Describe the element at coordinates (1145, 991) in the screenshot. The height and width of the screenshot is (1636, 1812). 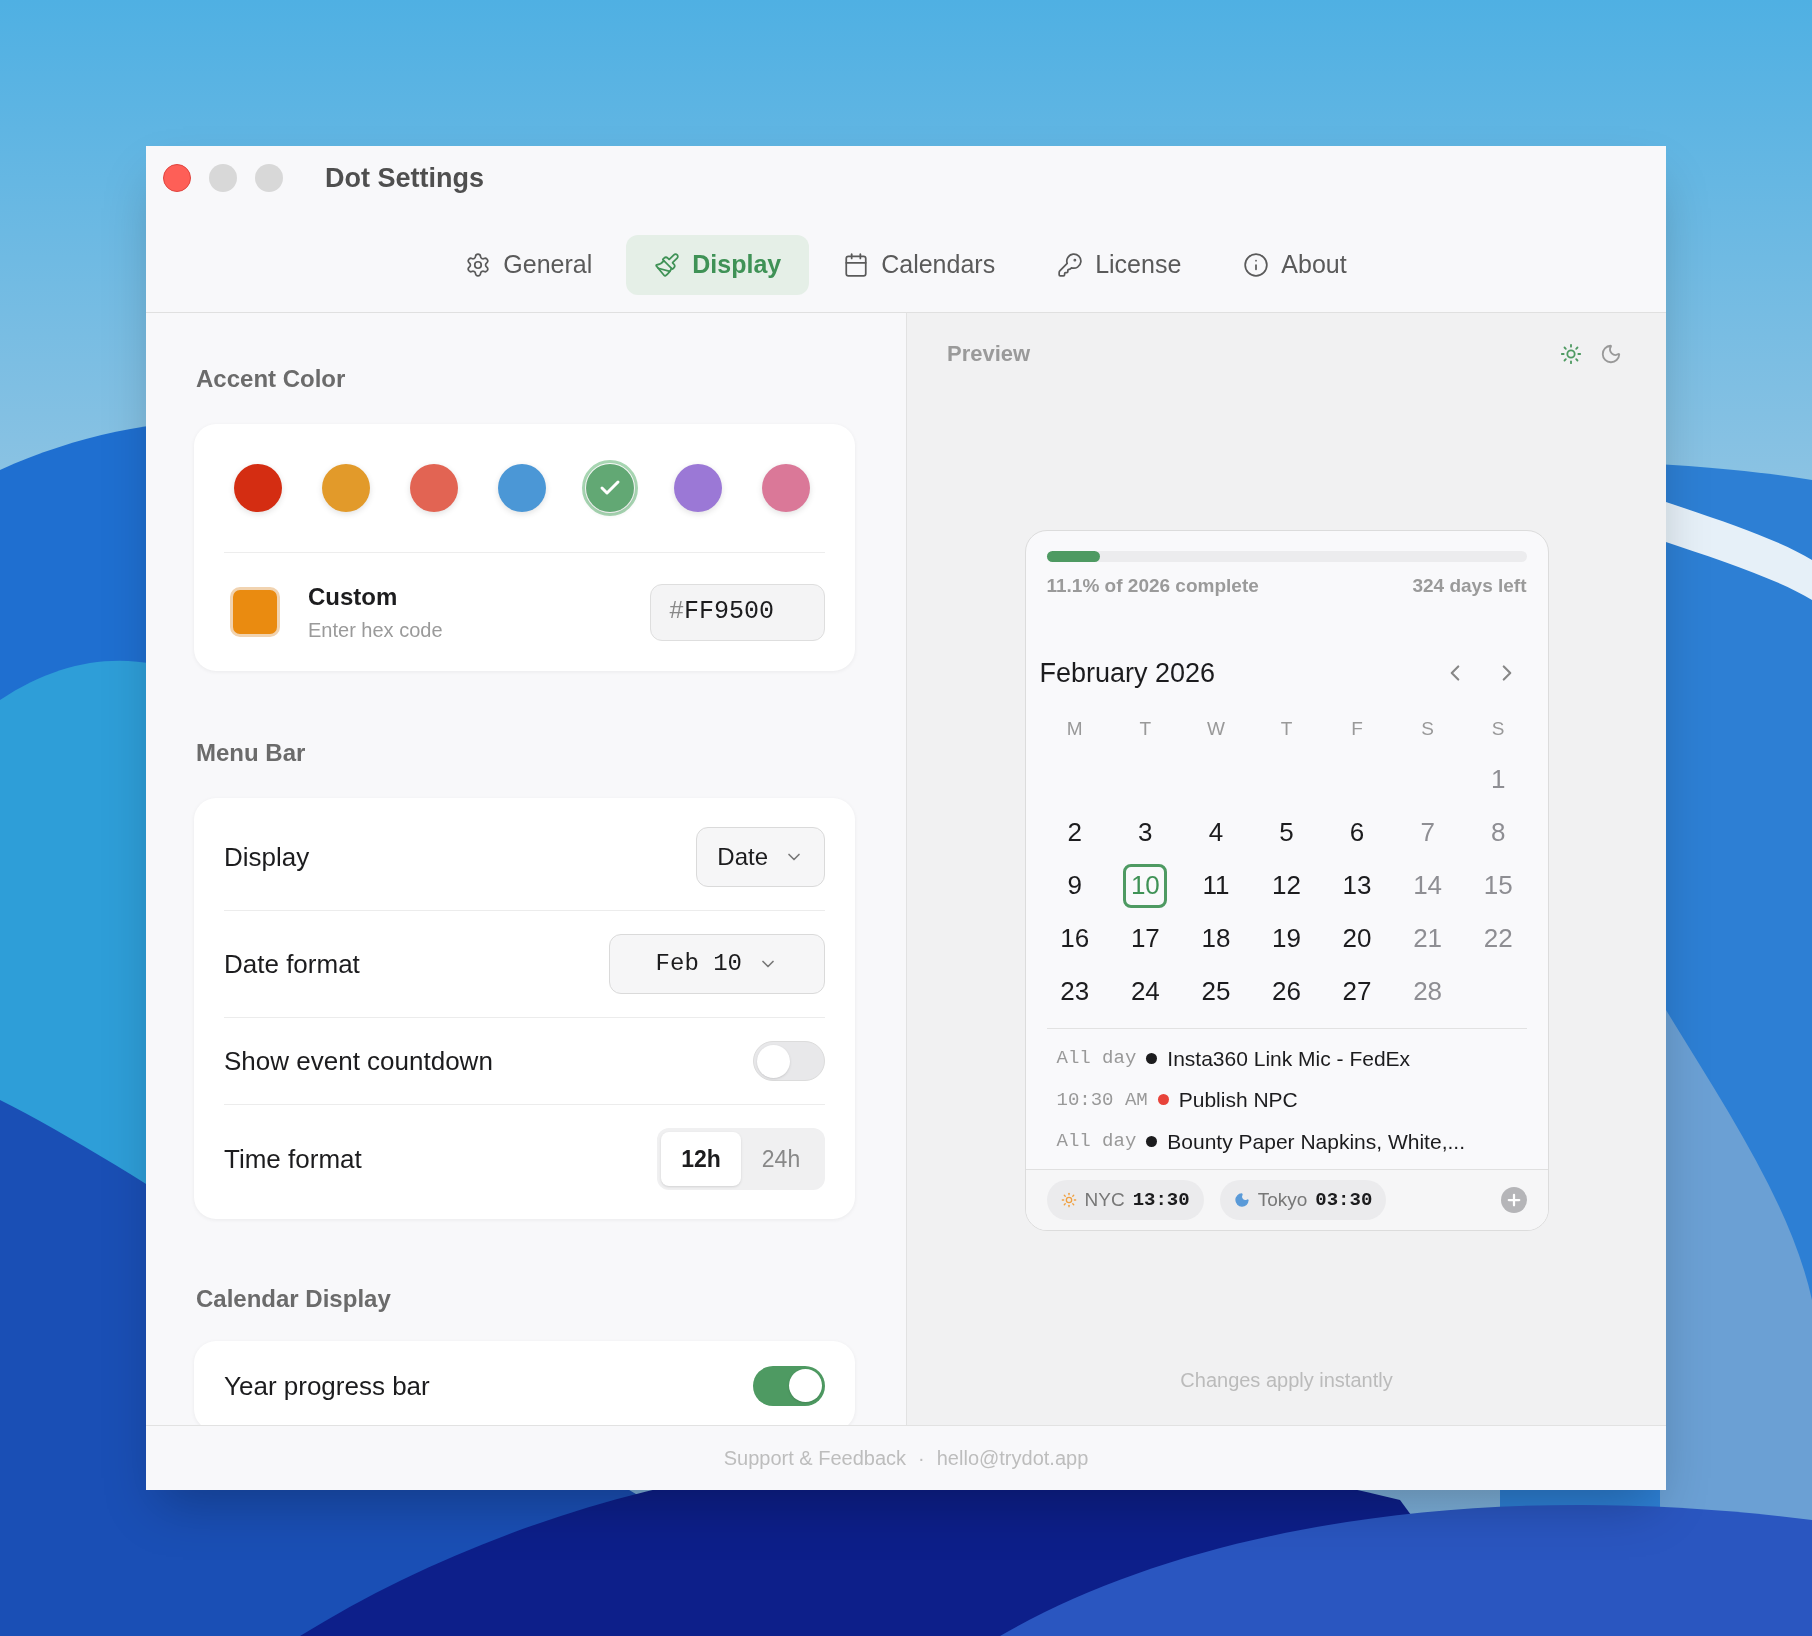
I see `calendar-day: 24` at that location.